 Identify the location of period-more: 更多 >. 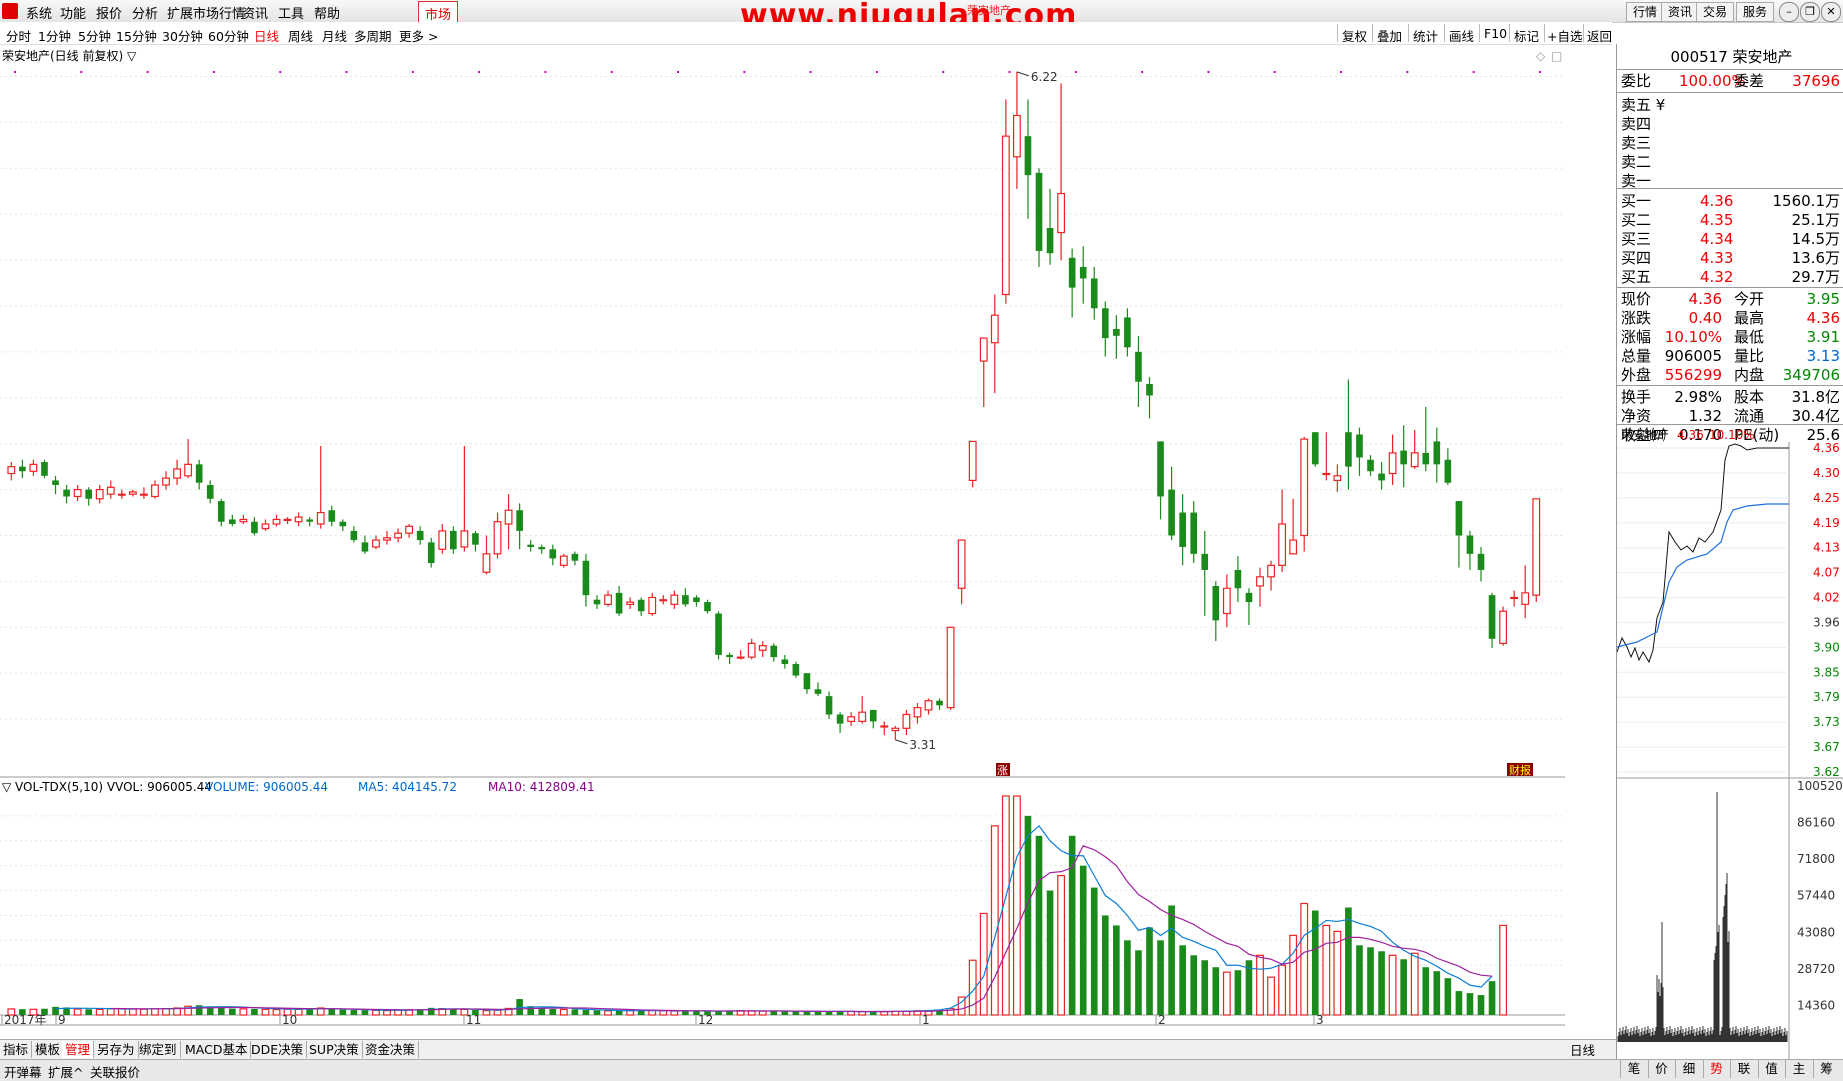
(418, 35).